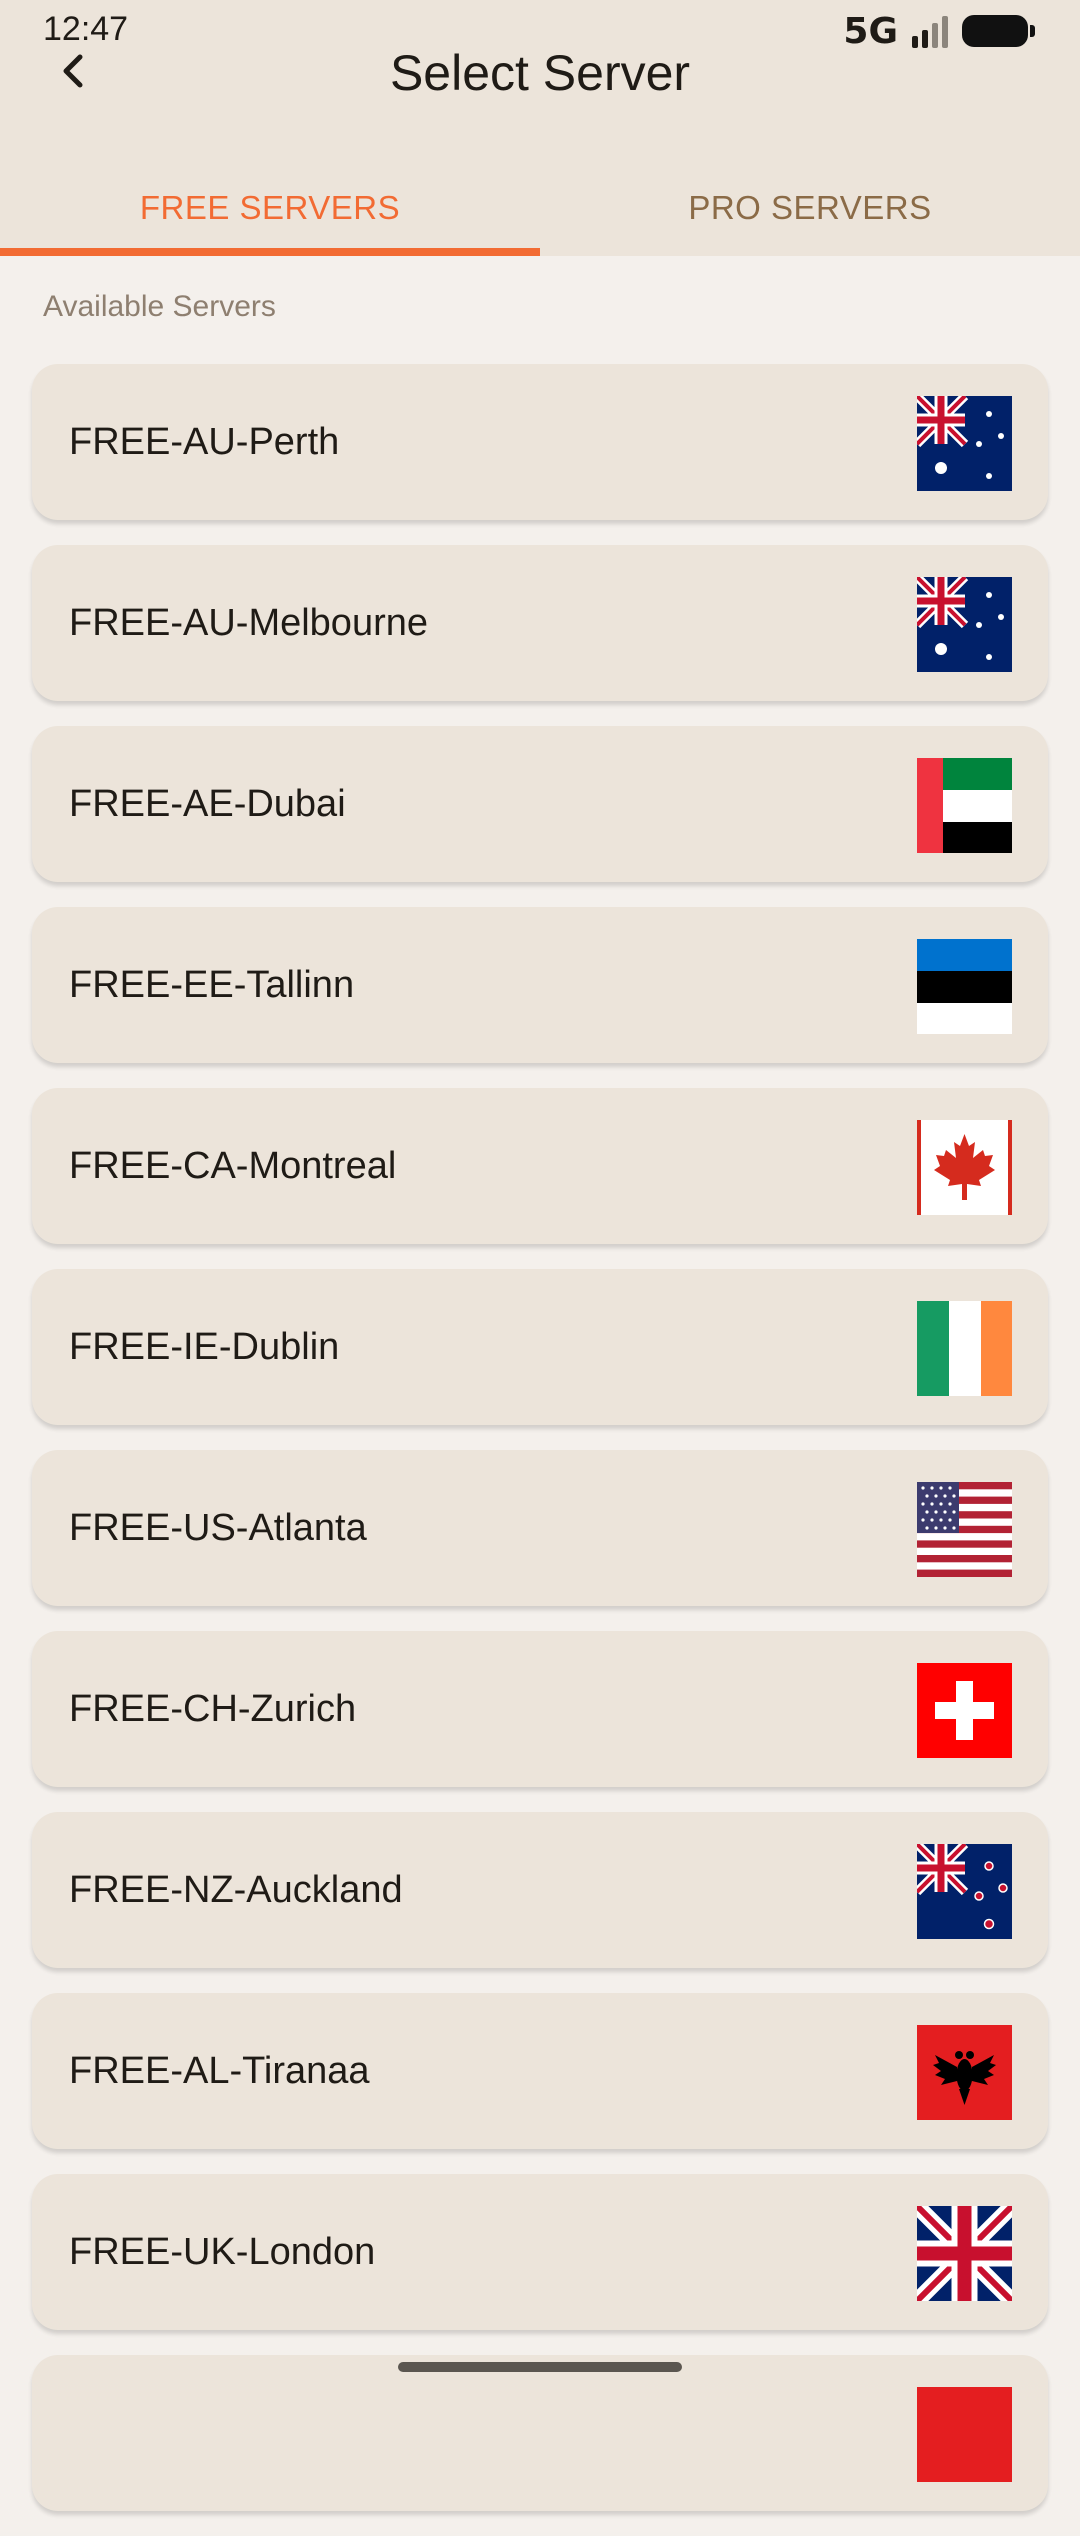 The height and width of the screenshot is (2536, 1080). I want to click on server-item: FREE-NZ-Auckland, so click(540, 1890).